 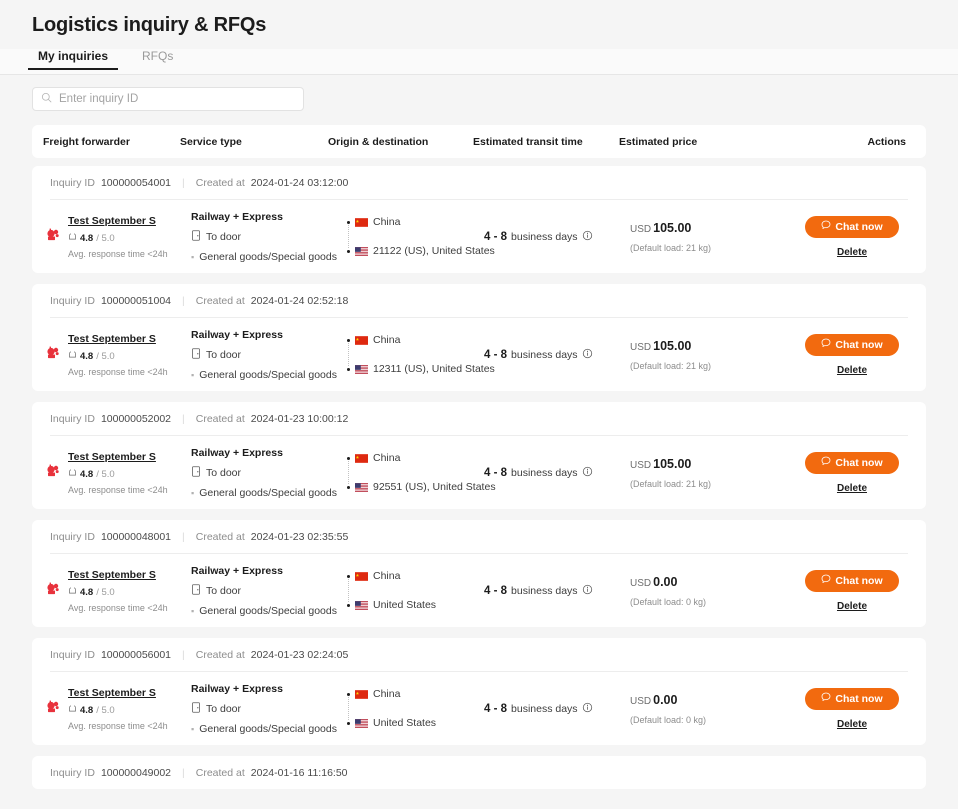 I want to click on transit-unit: business days, so click(x=544, y=590).